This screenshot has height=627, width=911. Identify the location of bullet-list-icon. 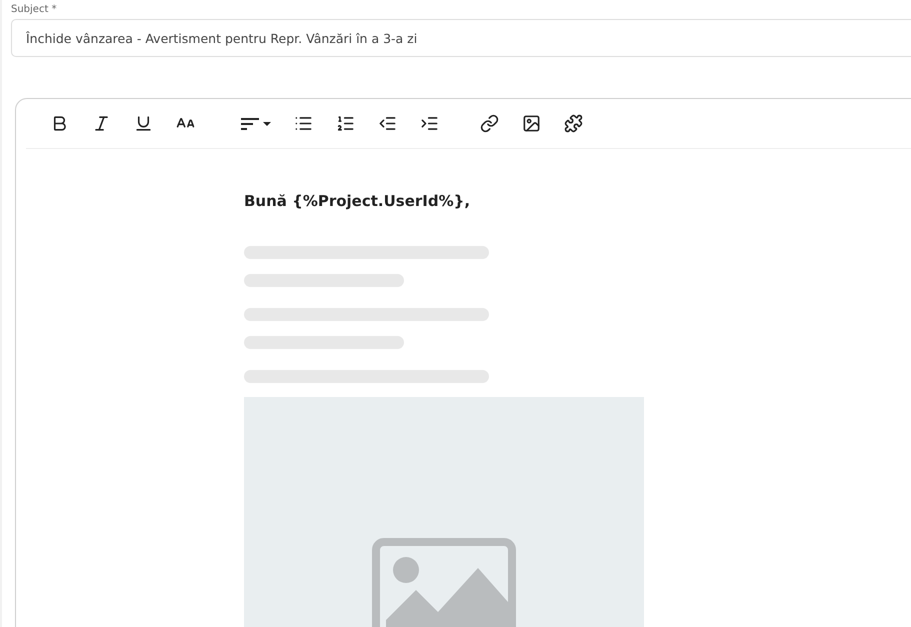
(303, 123).